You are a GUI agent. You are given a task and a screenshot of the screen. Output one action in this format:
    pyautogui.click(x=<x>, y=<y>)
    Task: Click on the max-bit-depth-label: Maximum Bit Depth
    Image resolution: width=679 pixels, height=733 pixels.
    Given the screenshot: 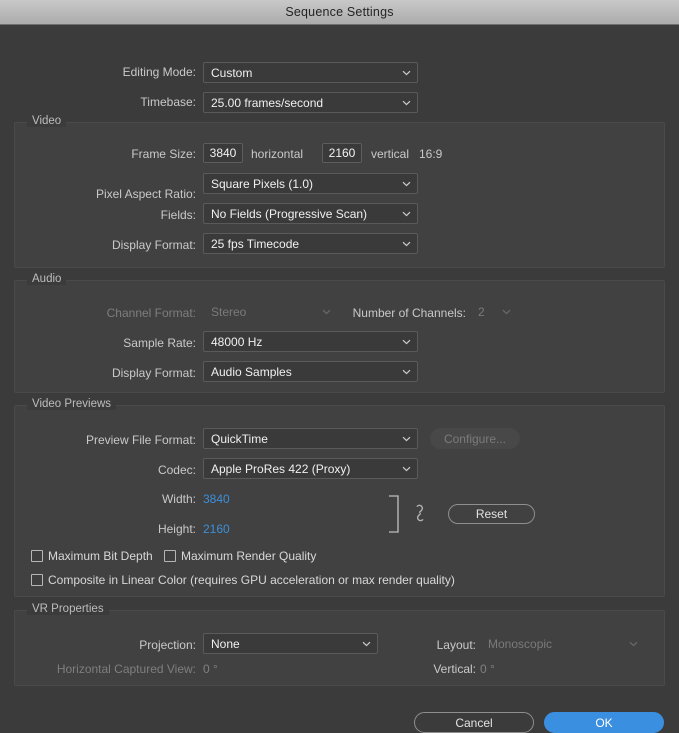 What is the action you would take?
    pyautogui.click(x=100, y=556)
    